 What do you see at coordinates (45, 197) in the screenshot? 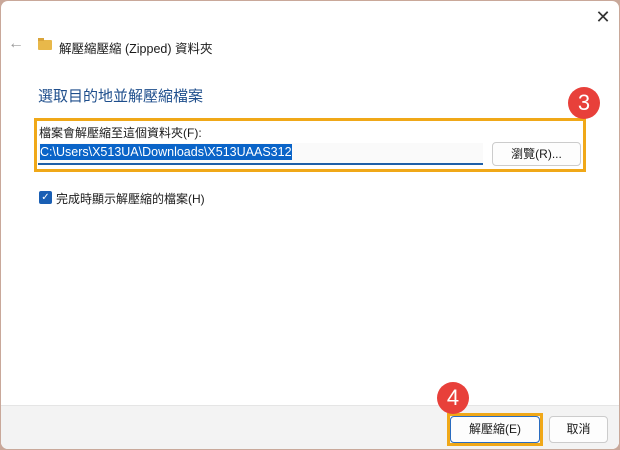
I see `show-files-checkbox: ✓` at bounding box center [45, 197].